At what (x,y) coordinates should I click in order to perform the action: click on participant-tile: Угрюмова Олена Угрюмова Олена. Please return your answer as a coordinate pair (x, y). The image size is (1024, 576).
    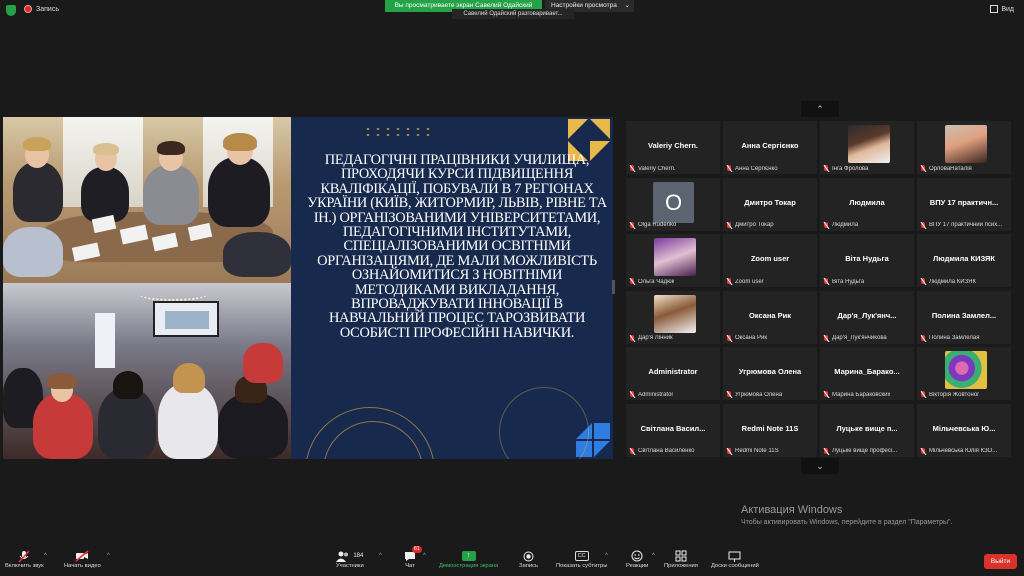
    Looking at the image, I should click on (770, 374).